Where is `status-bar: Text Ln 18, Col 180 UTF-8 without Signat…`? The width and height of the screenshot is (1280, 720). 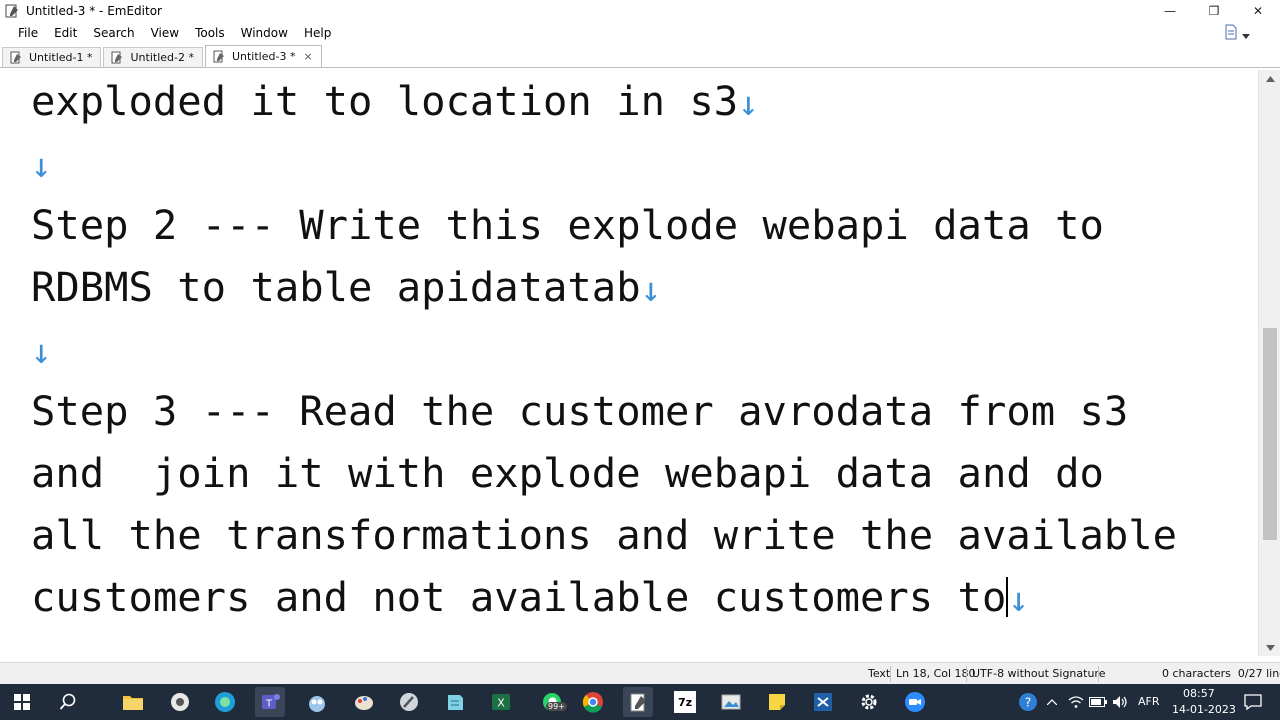 status-bar: Text Ln 18, Col 180 UTF-8 without Signat… is located at coordinates (640, 673).